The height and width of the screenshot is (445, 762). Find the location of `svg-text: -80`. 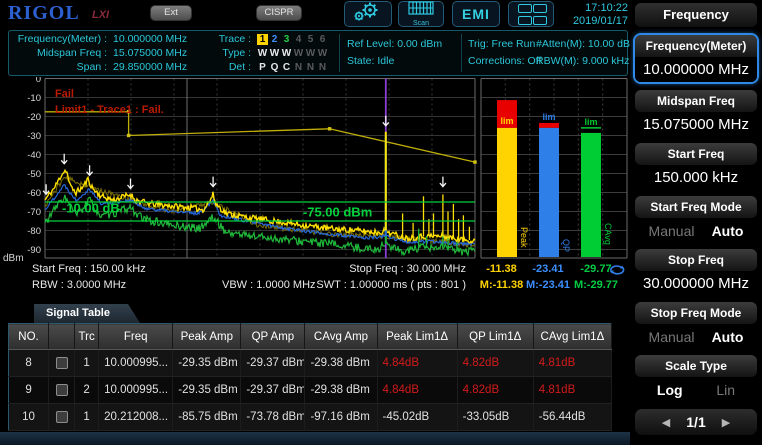

svg-text: -80 is located at coordinates (34, 231).